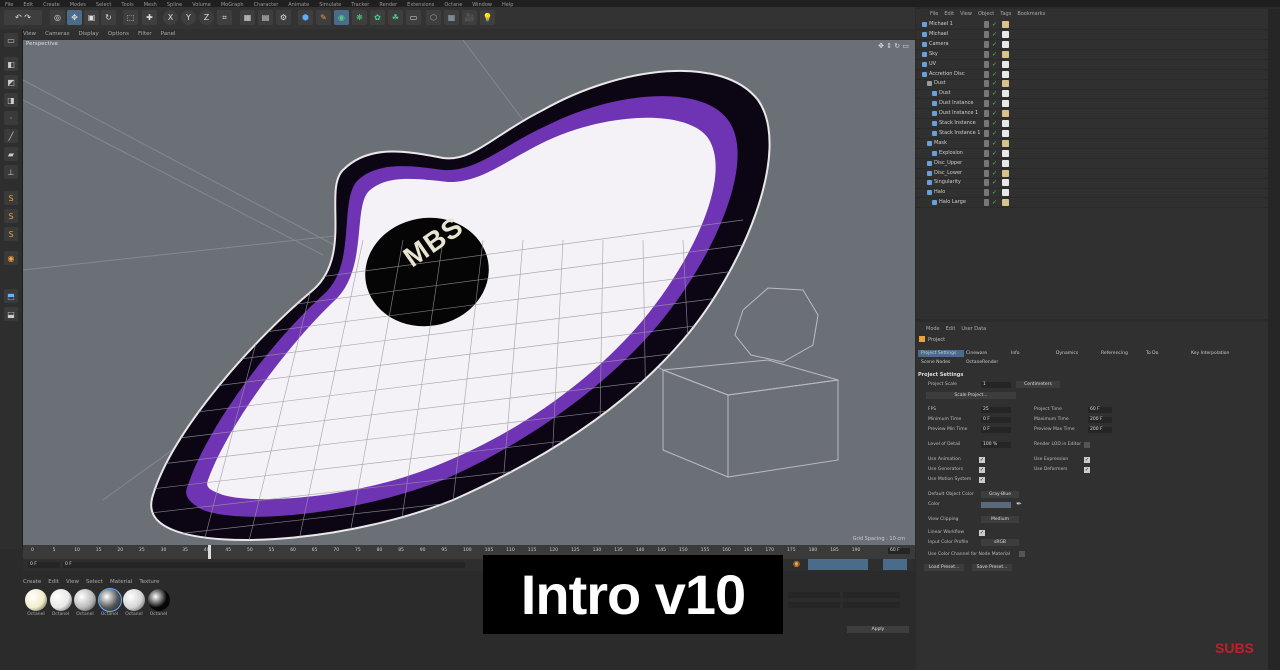 The image size is (1280, 670). What do you see at coordinates (57, 17) in the screenshot?
I see `select-tool-icon: ◎` at bounding box center [57, 17].